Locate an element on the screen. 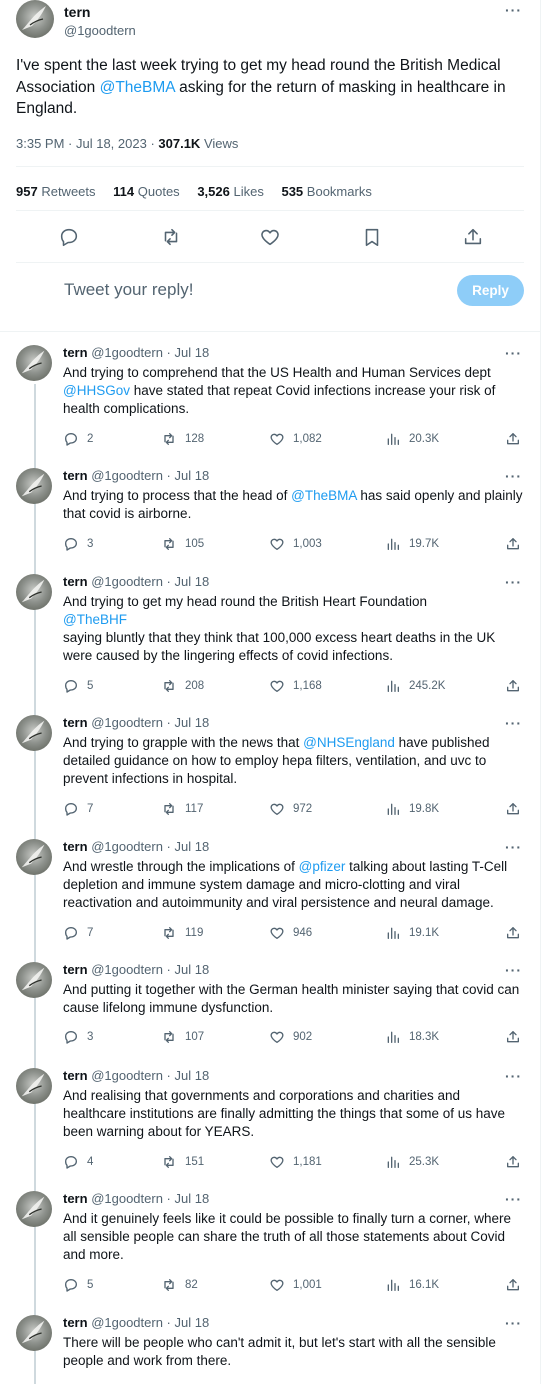 The width and height of the screenshot is (543, 1384). like-action: 946 is located at coordinates (290, 933).